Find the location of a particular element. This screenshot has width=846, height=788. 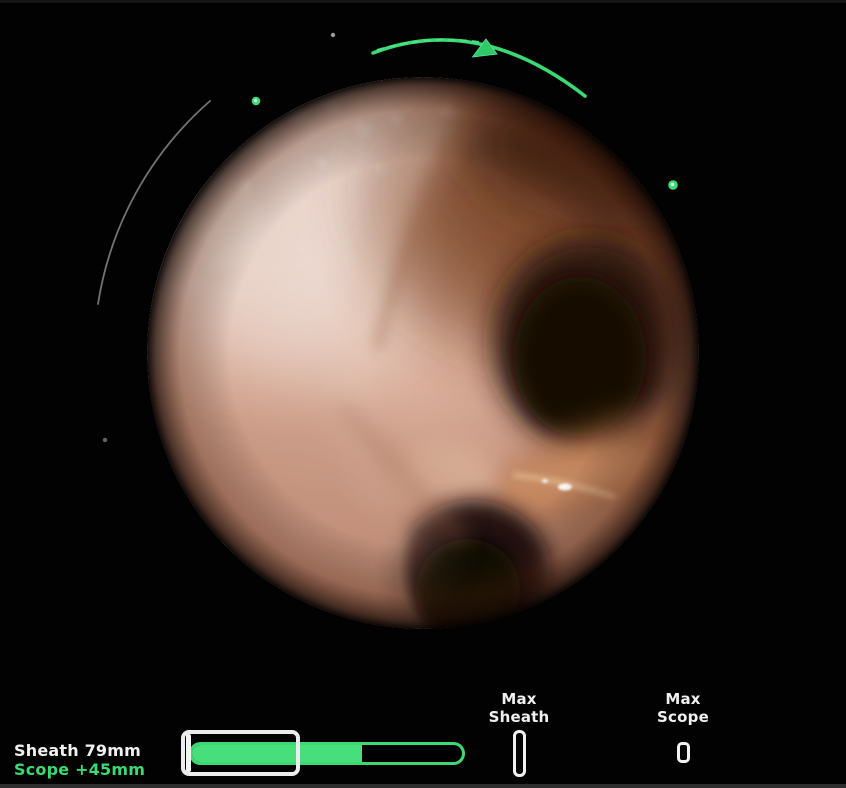

insertion-readout: Sheath 79mm Scope +45mm is located at coordinates (79, 760).